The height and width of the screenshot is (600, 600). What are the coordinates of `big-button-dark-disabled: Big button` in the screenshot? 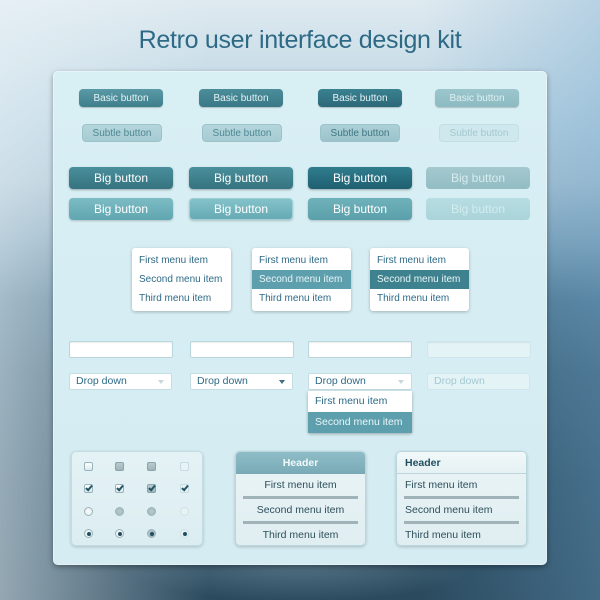 It's located at (478, 178).